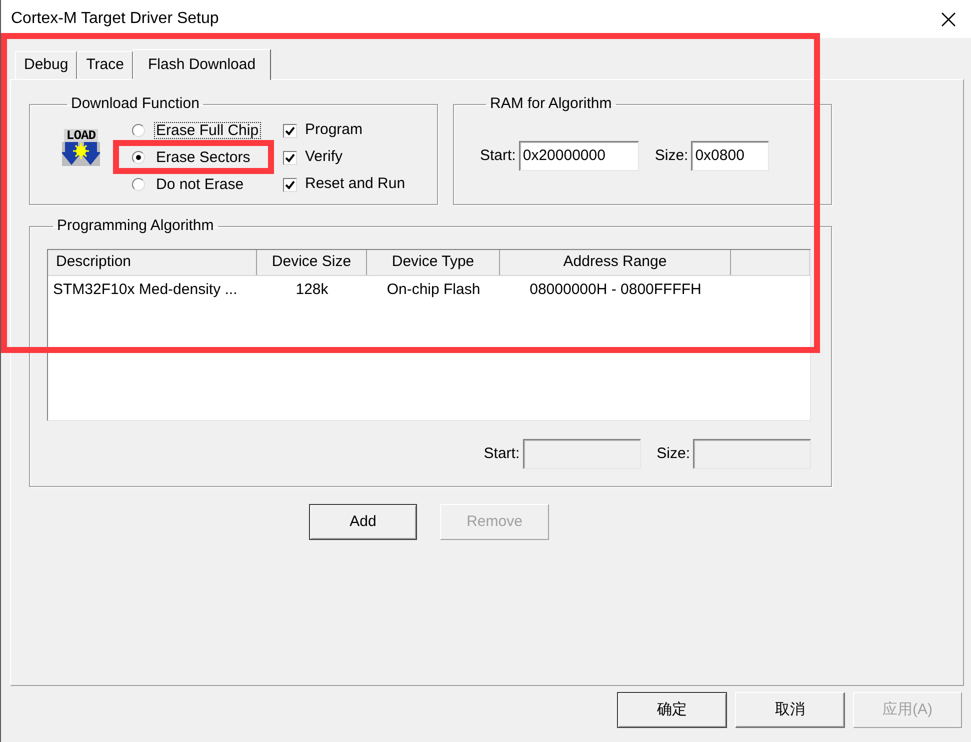  I want to click on group-title: RAM for Algorithm, so click(551, 104).